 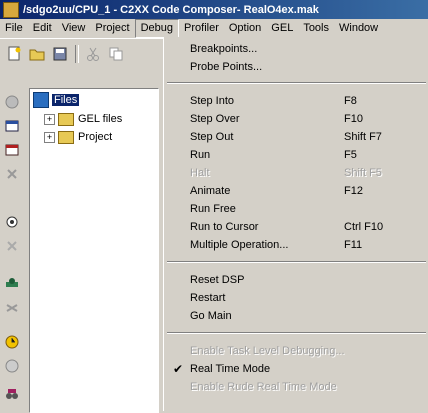 I want to click on menu-item-shortcut: Shift F7, so click(x=363, y=137).